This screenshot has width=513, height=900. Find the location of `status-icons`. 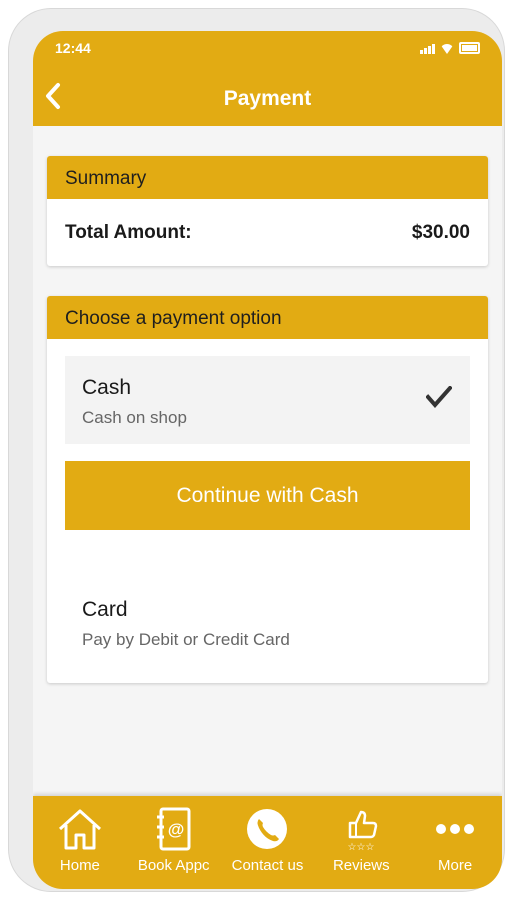

status-icons is located at coordinates (450, 48).